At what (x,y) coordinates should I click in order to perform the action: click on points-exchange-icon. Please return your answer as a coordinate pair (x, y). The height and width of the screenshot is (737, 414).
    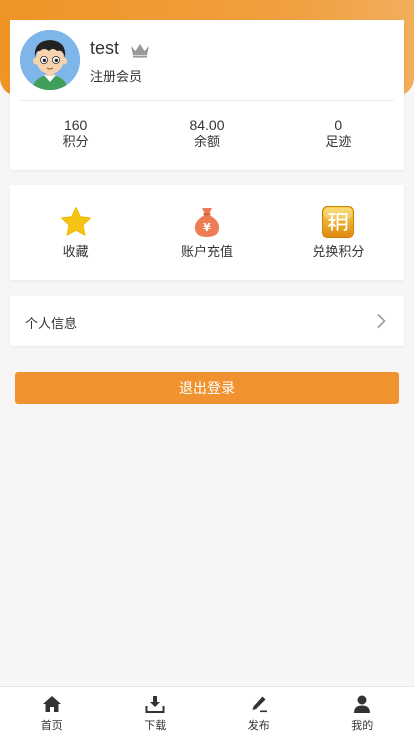
    Looking at the image, I should click on (338, 222).